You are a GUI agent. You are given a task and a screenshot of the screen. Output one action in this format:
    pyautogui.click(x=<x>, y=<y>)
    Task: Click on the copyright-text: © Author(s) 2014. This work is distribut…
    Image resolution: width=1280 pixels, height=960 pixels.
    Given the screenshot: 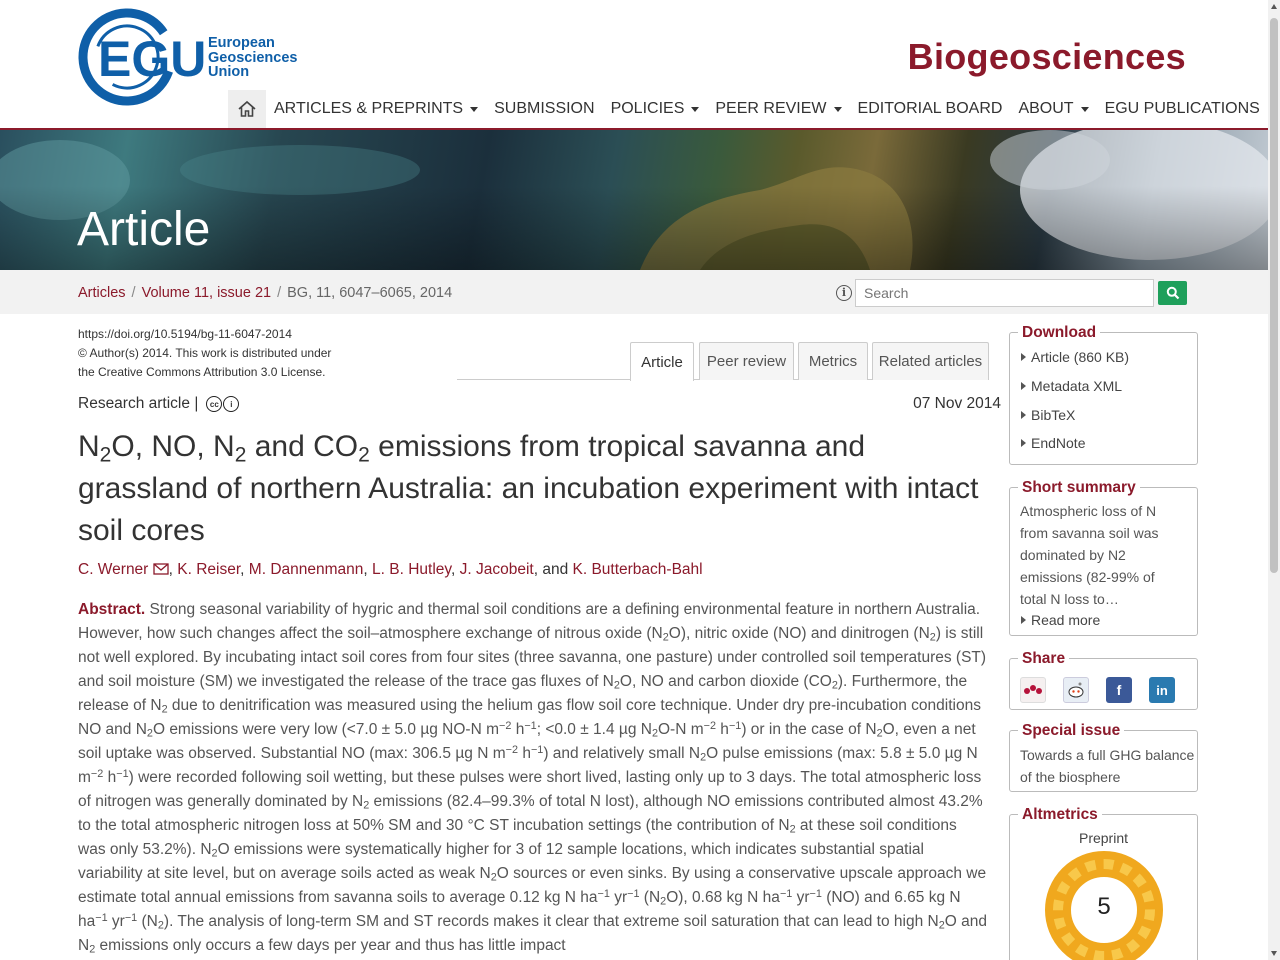 What is the action you would take?
    pyautogui.click(x=205, y=353)
    